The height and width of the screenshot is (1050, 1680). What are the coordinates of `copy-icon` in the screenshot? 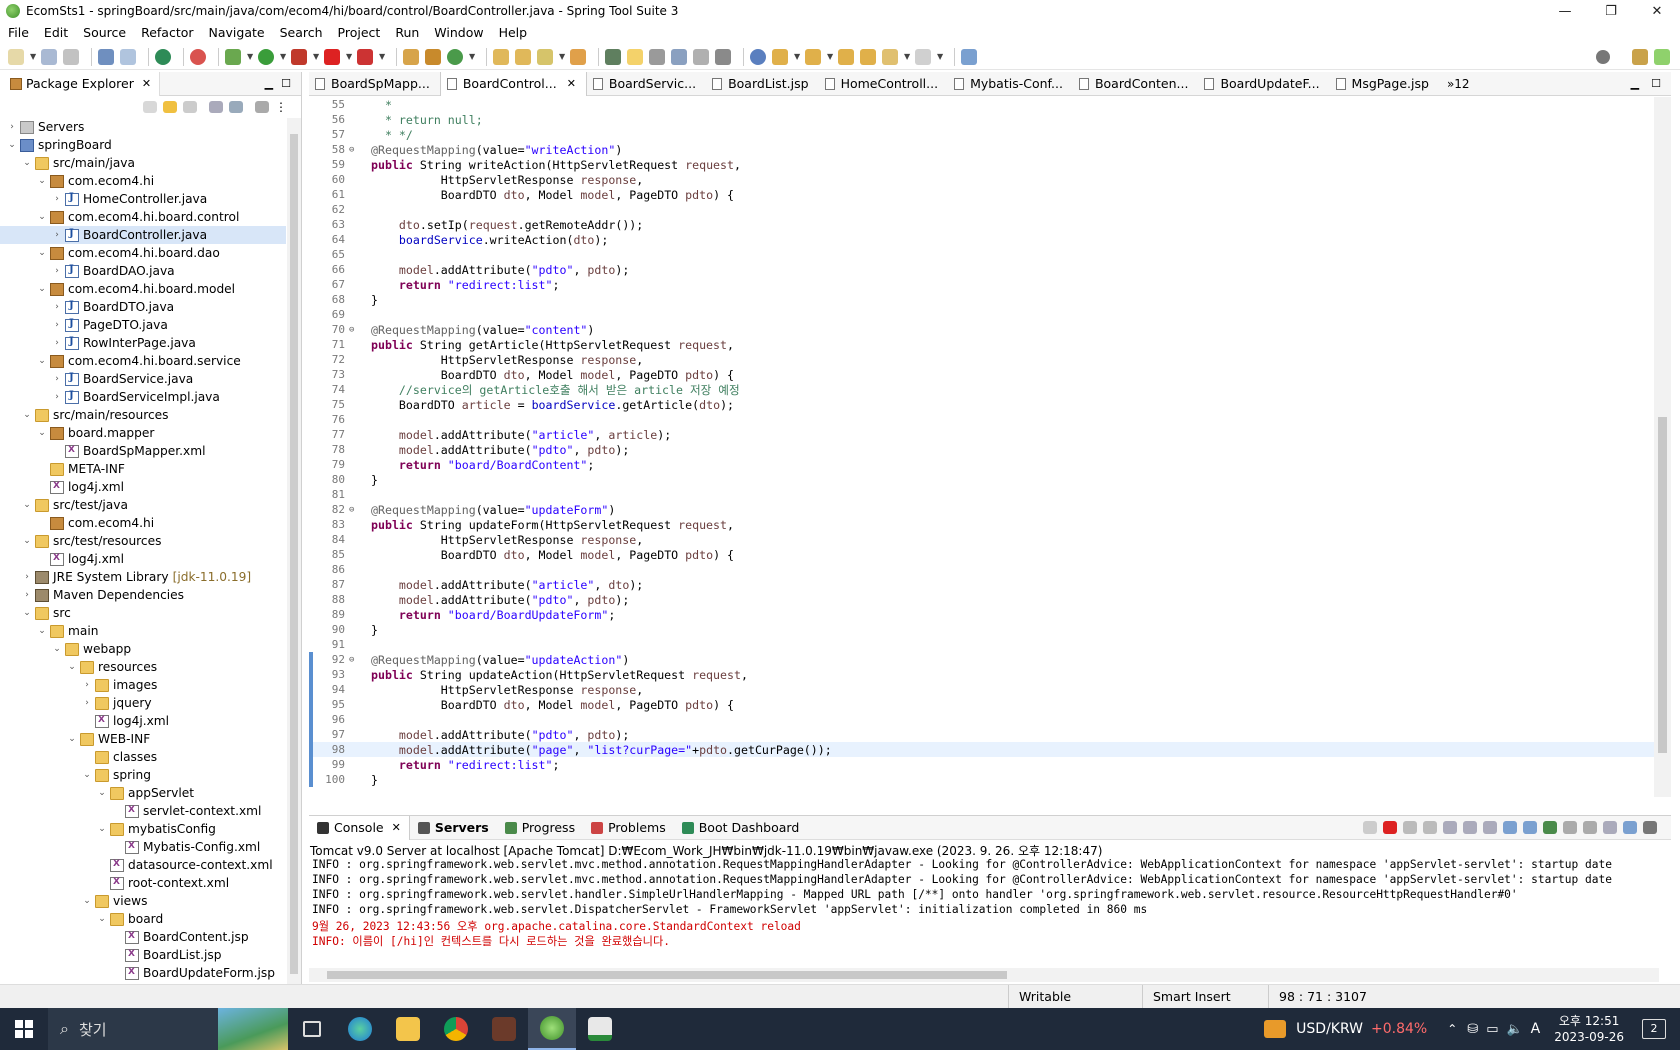 It's located at (1610, 827).